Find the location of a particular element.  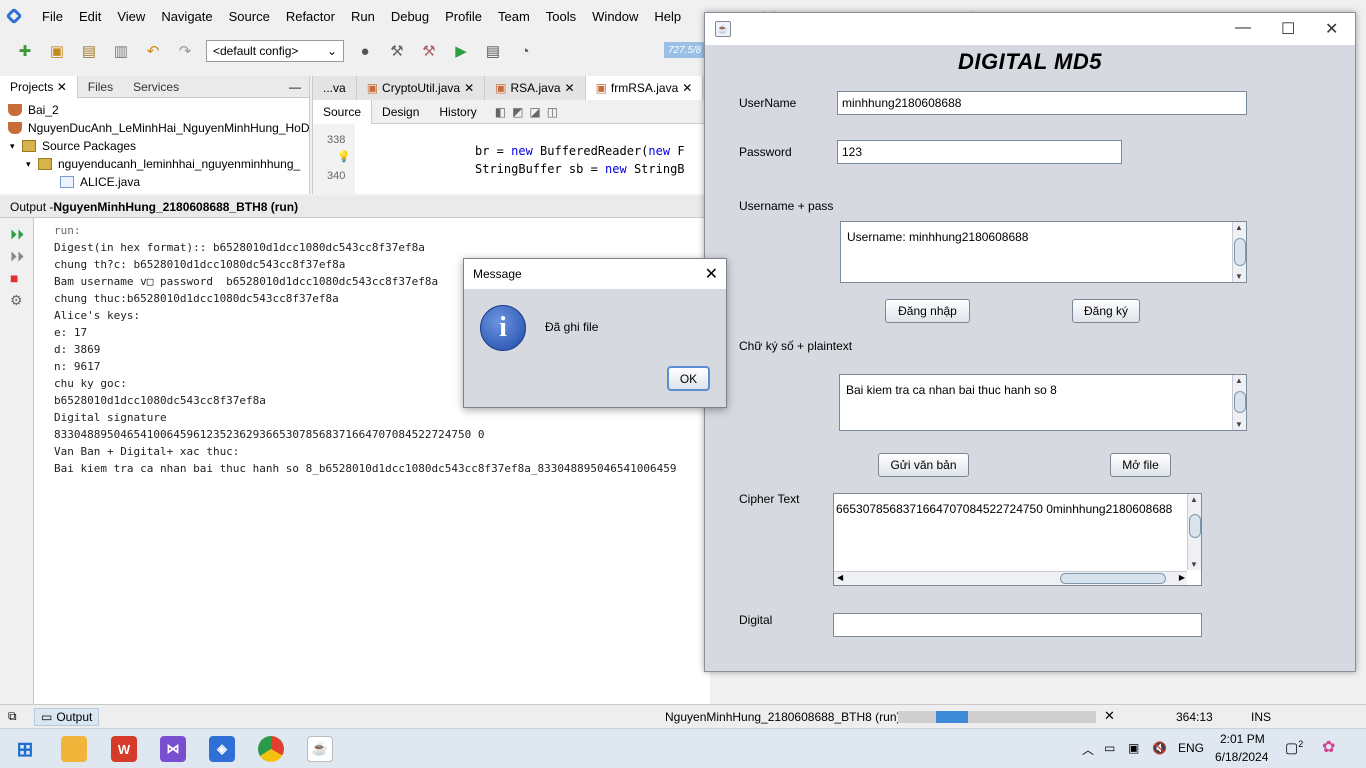

rerun-with-params-icon: ⏵⏵ is located at coordinates (18, 256).